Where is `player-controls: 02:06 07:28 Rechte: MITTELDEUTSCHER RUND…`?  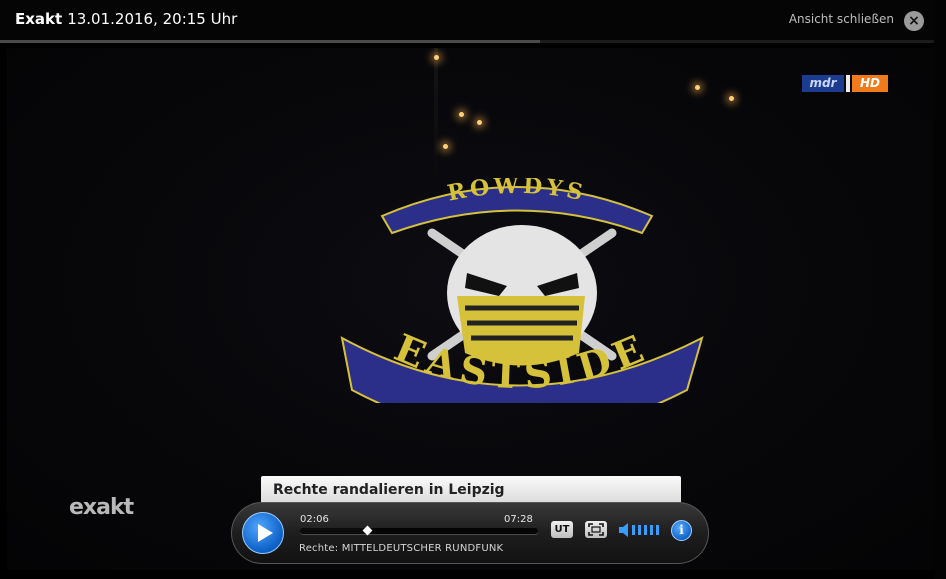
player-controls: 02:06 07:28 Rechte: MITTELDEUTSCHER RUND… is located at coordinates (470, 533).